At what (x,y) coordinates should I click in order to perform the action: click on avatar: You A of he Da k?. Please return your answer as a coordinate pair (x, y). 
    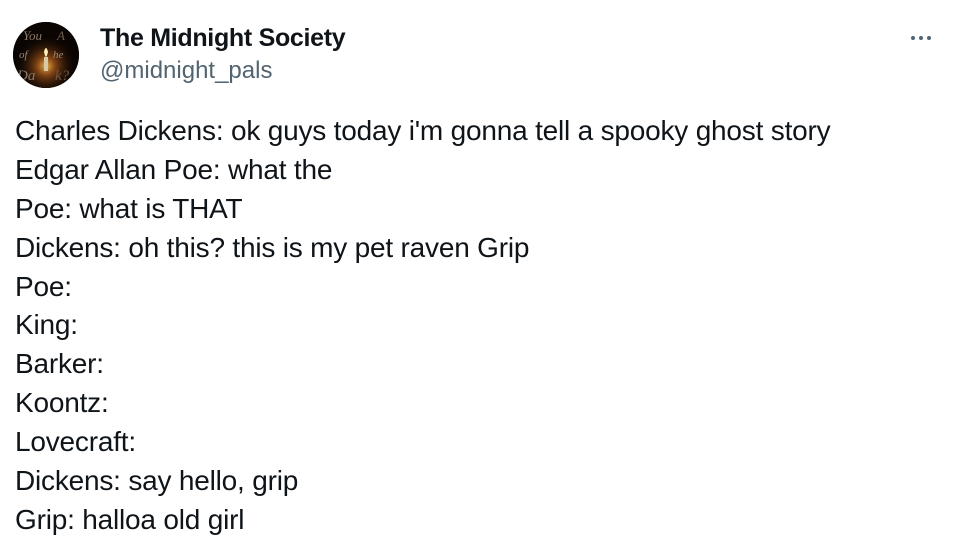
    Looking at the image, I should click on (46, 55).